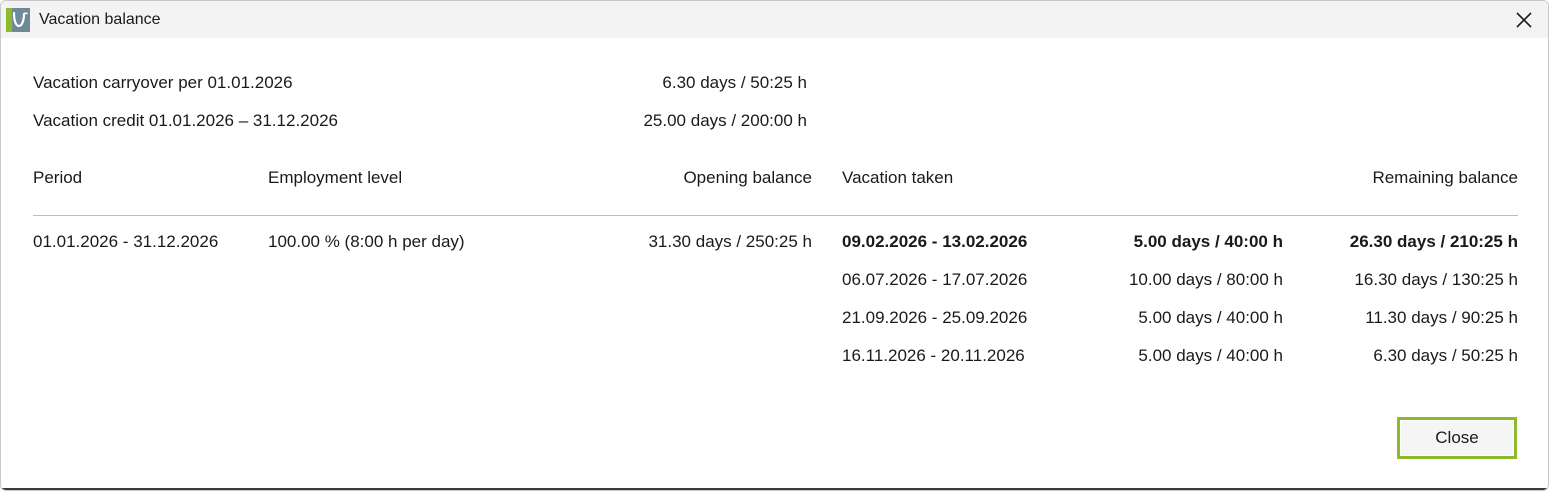 This screenshot has height=491, width=1549. Describe the element at coordinates (774, 489) in the screenshot. I see `window-bottom-edge` at that location.